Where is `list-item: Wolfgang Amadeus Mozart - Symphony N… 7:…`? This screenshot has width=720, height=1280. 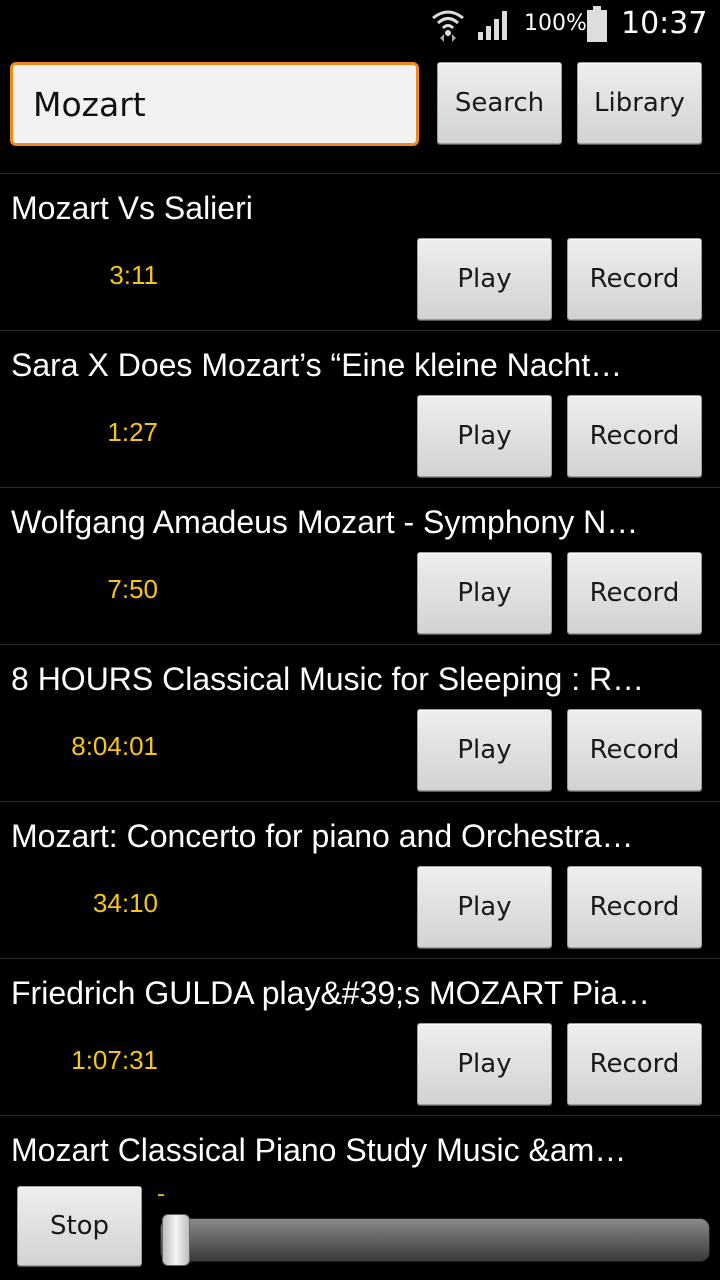 list-item: Wolfgang Amadeus Mozart - Symphony N… 7:… is located at coordinates (360, 565).